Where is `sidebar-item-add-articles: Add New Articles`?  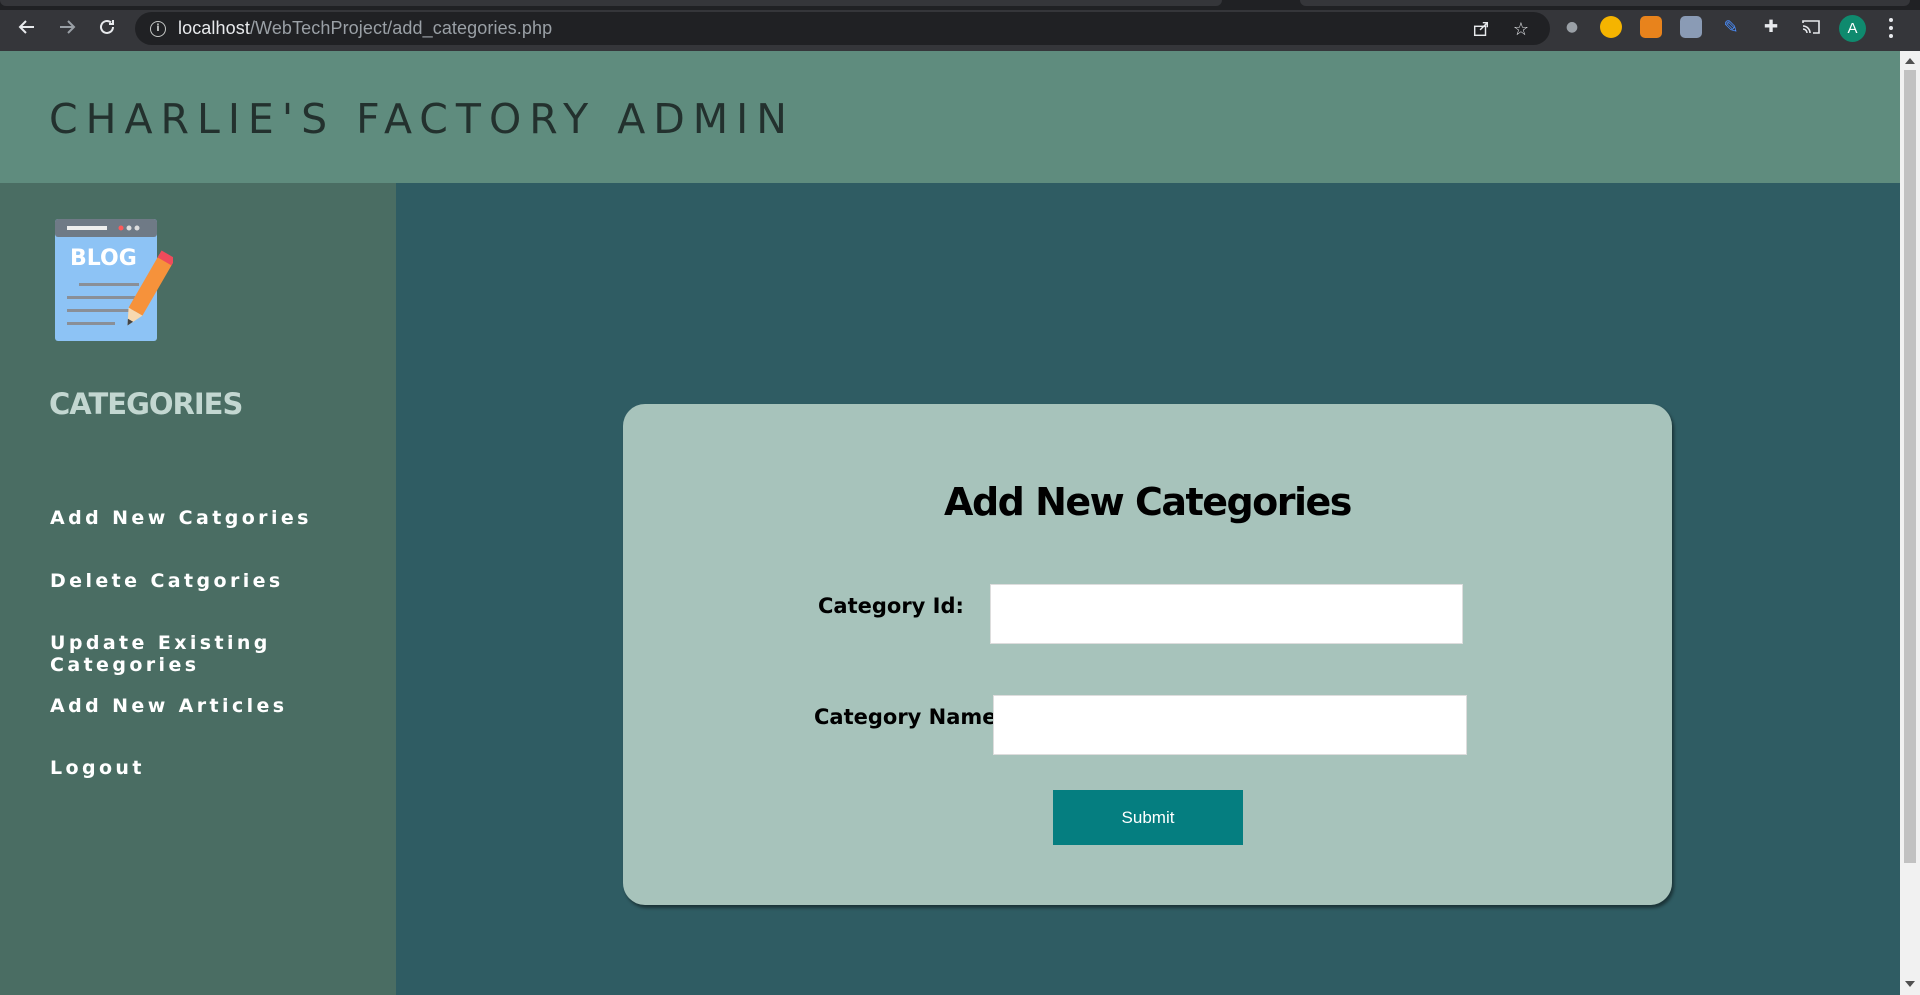 sidebar-item-add-articles: Add New Articles is located at coordinates (169, 706).